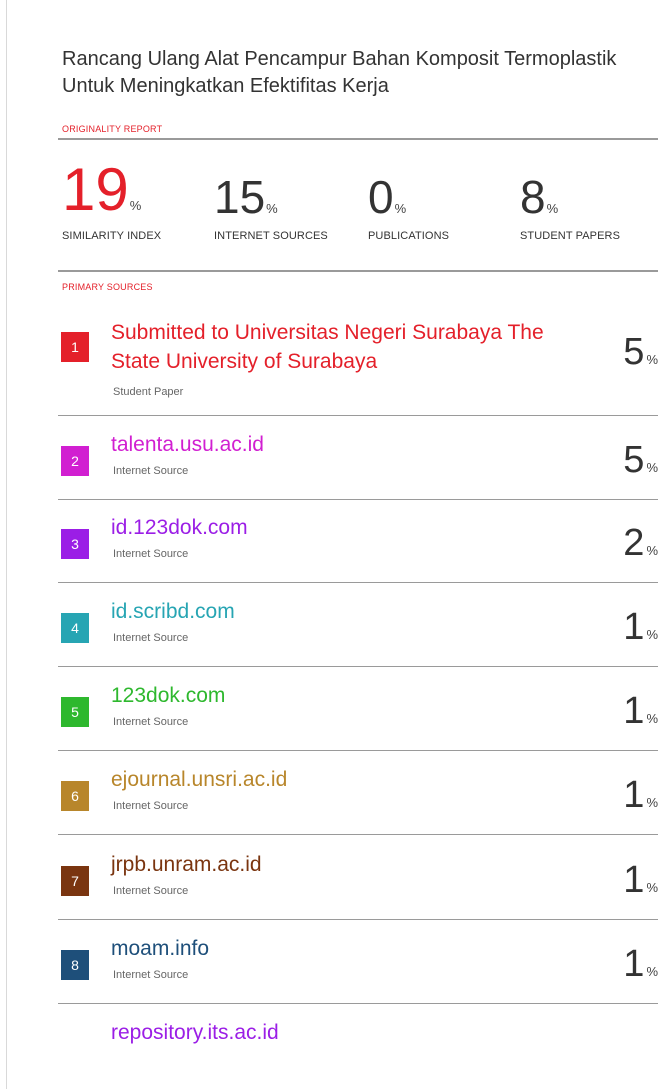  Describe the element at coordinates (112, 129) in the screenshot. I see `originality-report-label: ORIGINALITY REPORT` at that location.